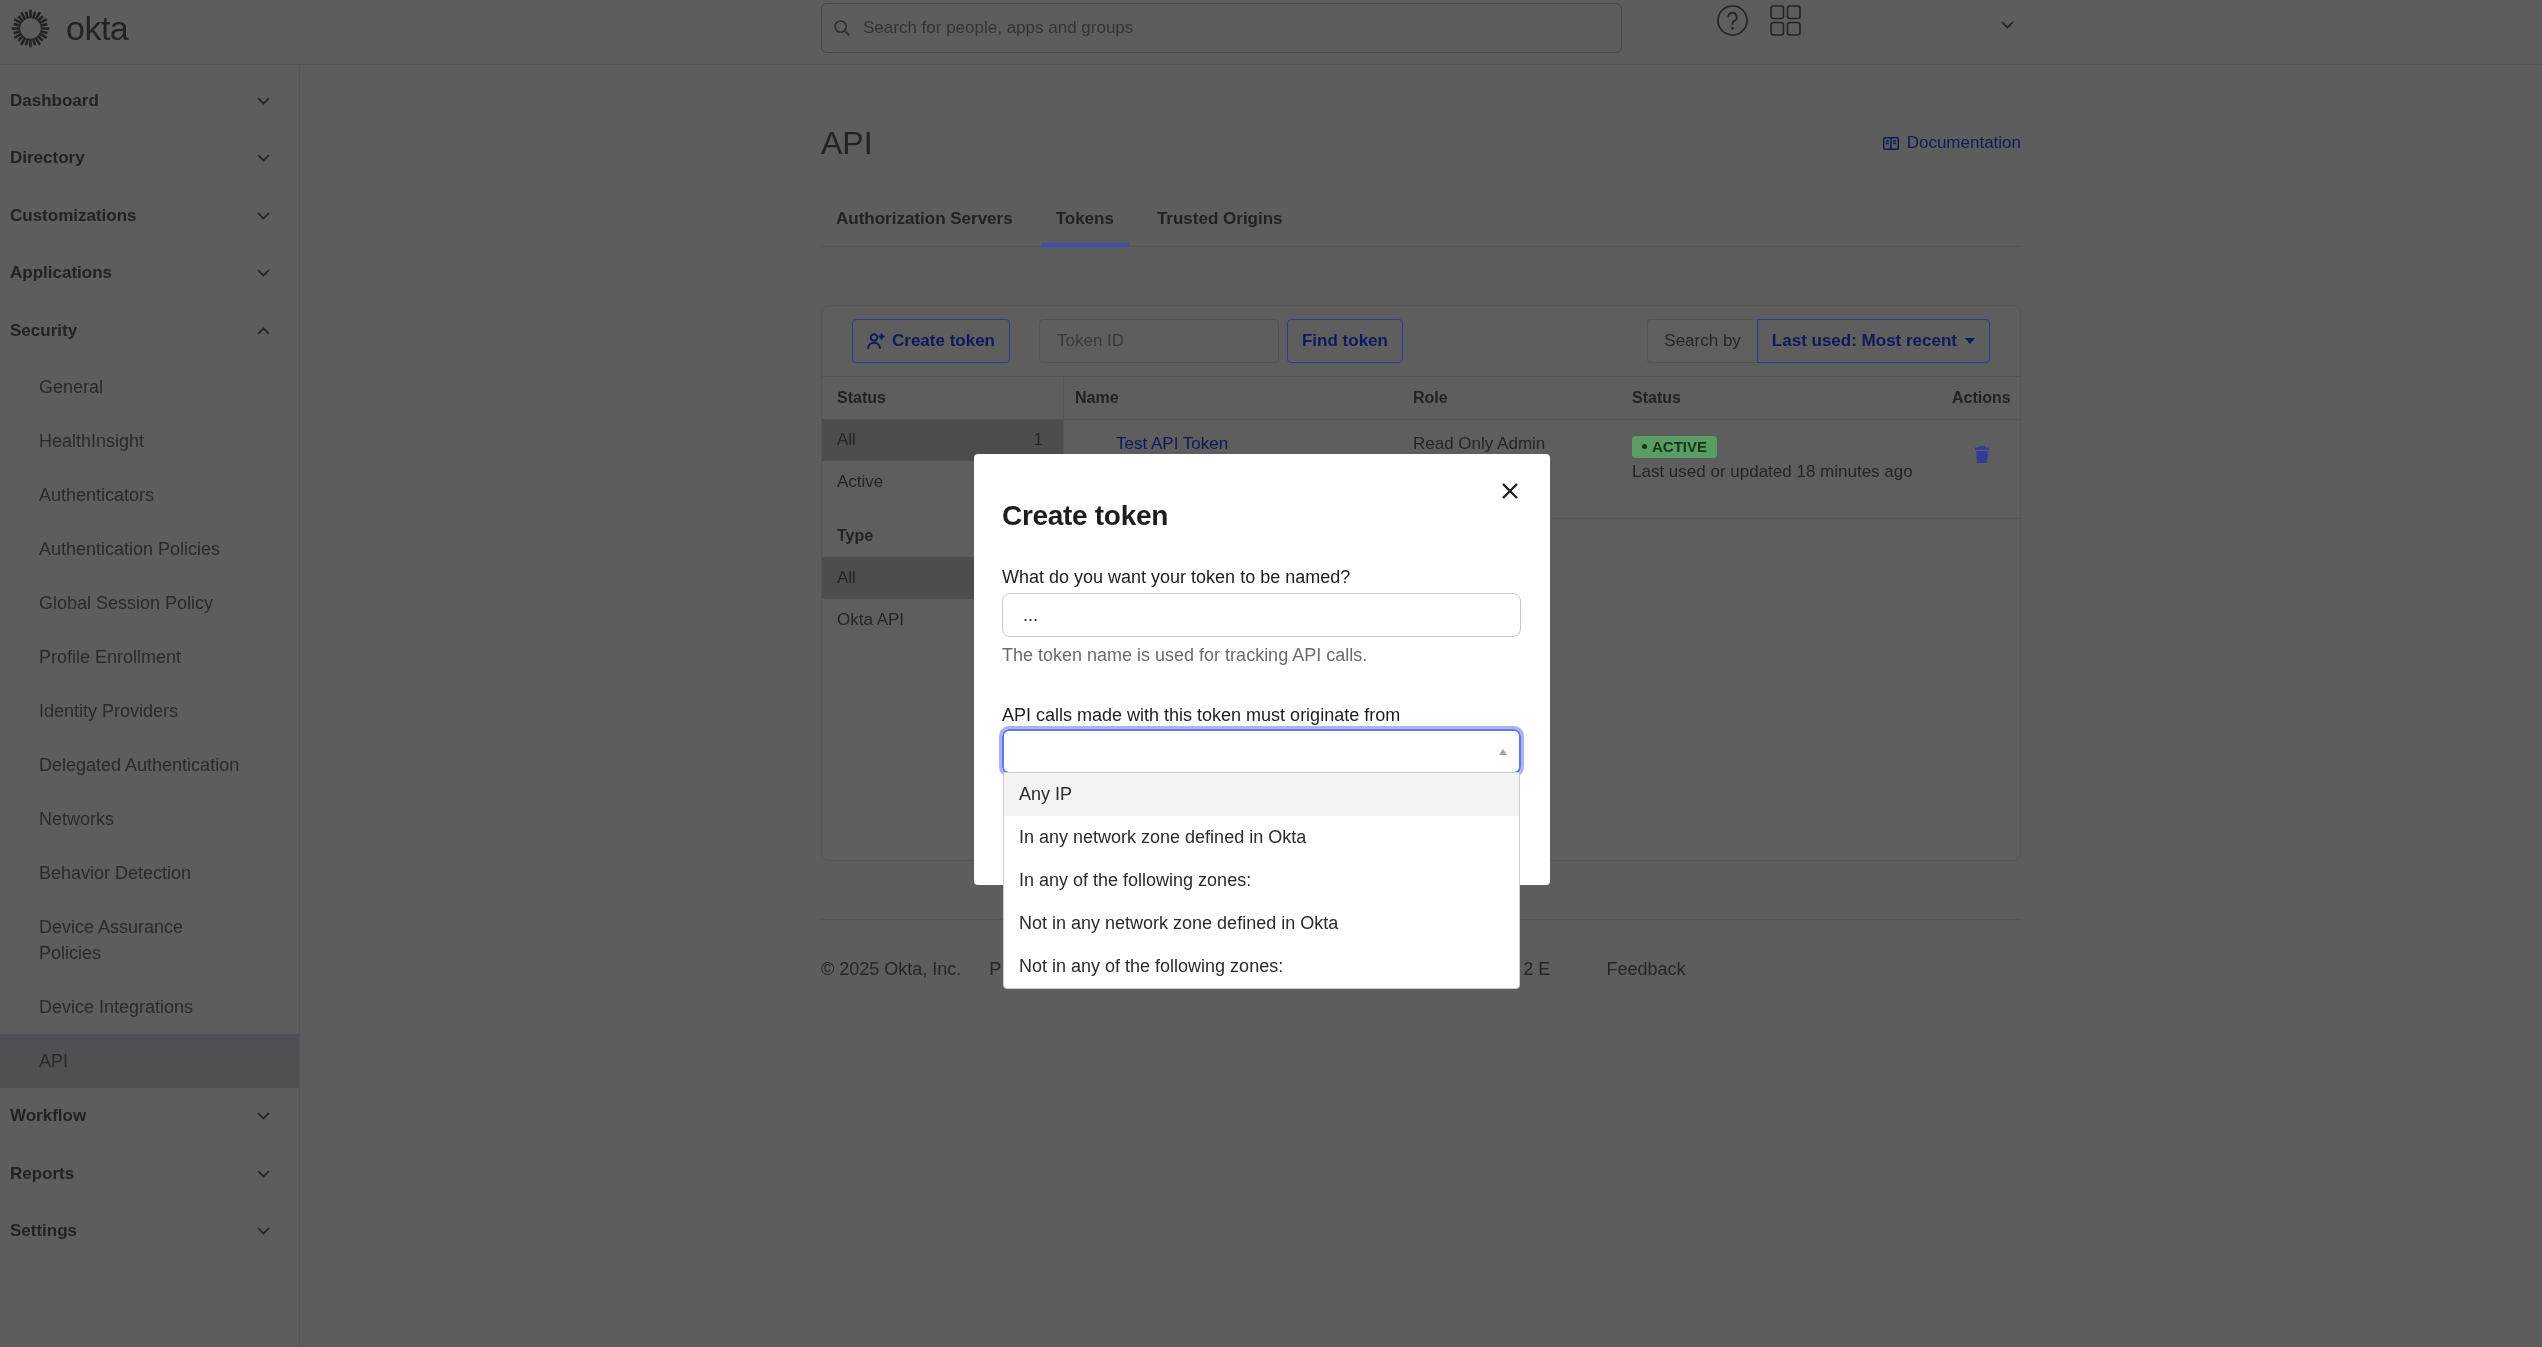 The image size is (2542, 1347). Describe the element at coordinates (1430, 397) in the screenshot. I see `column-header: Role` at that location.